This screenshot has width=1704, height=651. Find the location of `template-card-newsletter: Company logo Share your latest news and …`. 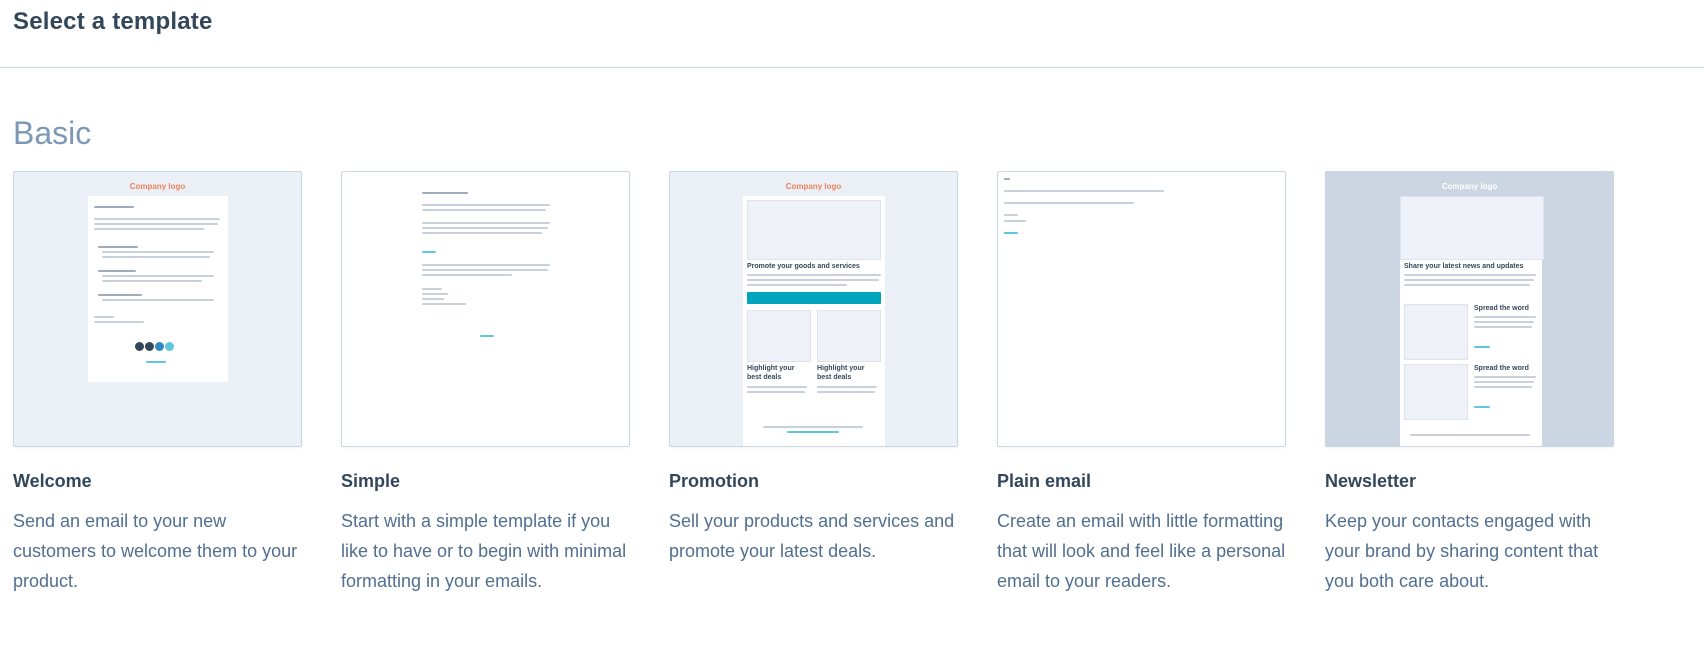

template-card-newsletter: Company logo Share your latest news and … is located at coordinates (1469, 381).